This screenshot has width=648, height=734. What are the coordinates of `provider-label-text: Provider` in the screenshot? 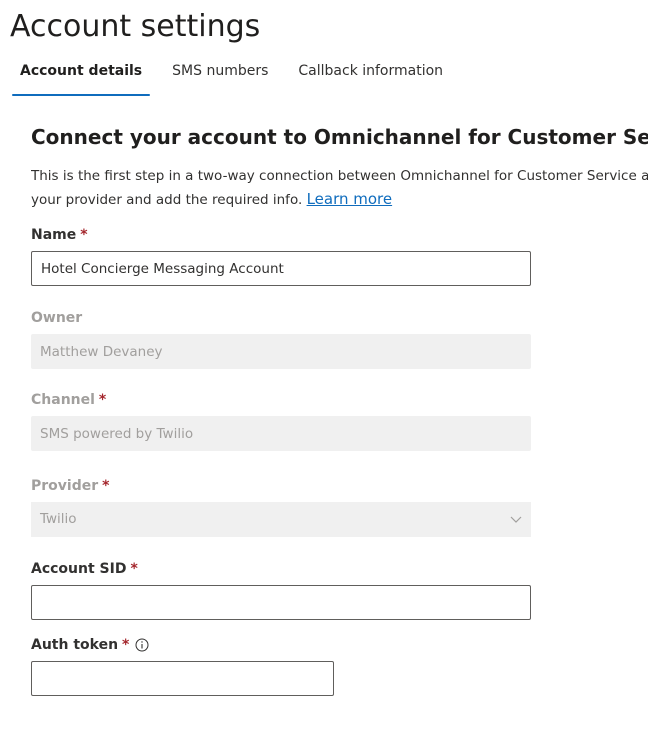 It's located at (65, 486).